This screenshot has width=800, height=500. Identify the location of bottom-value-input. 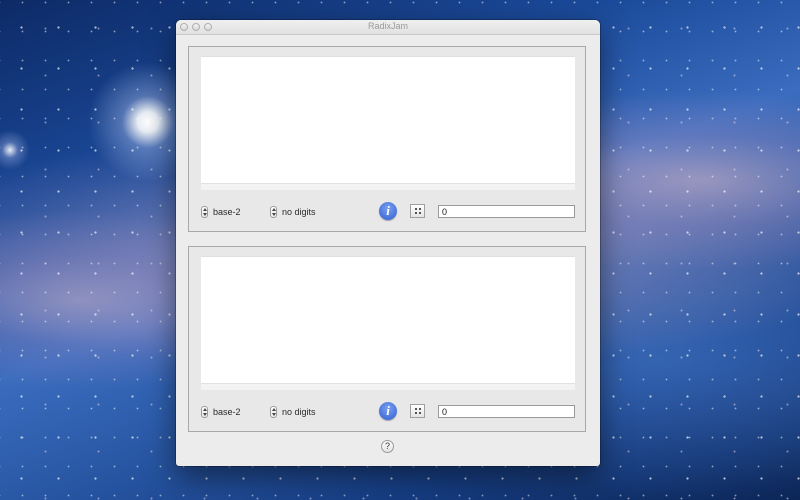
(506, 411).